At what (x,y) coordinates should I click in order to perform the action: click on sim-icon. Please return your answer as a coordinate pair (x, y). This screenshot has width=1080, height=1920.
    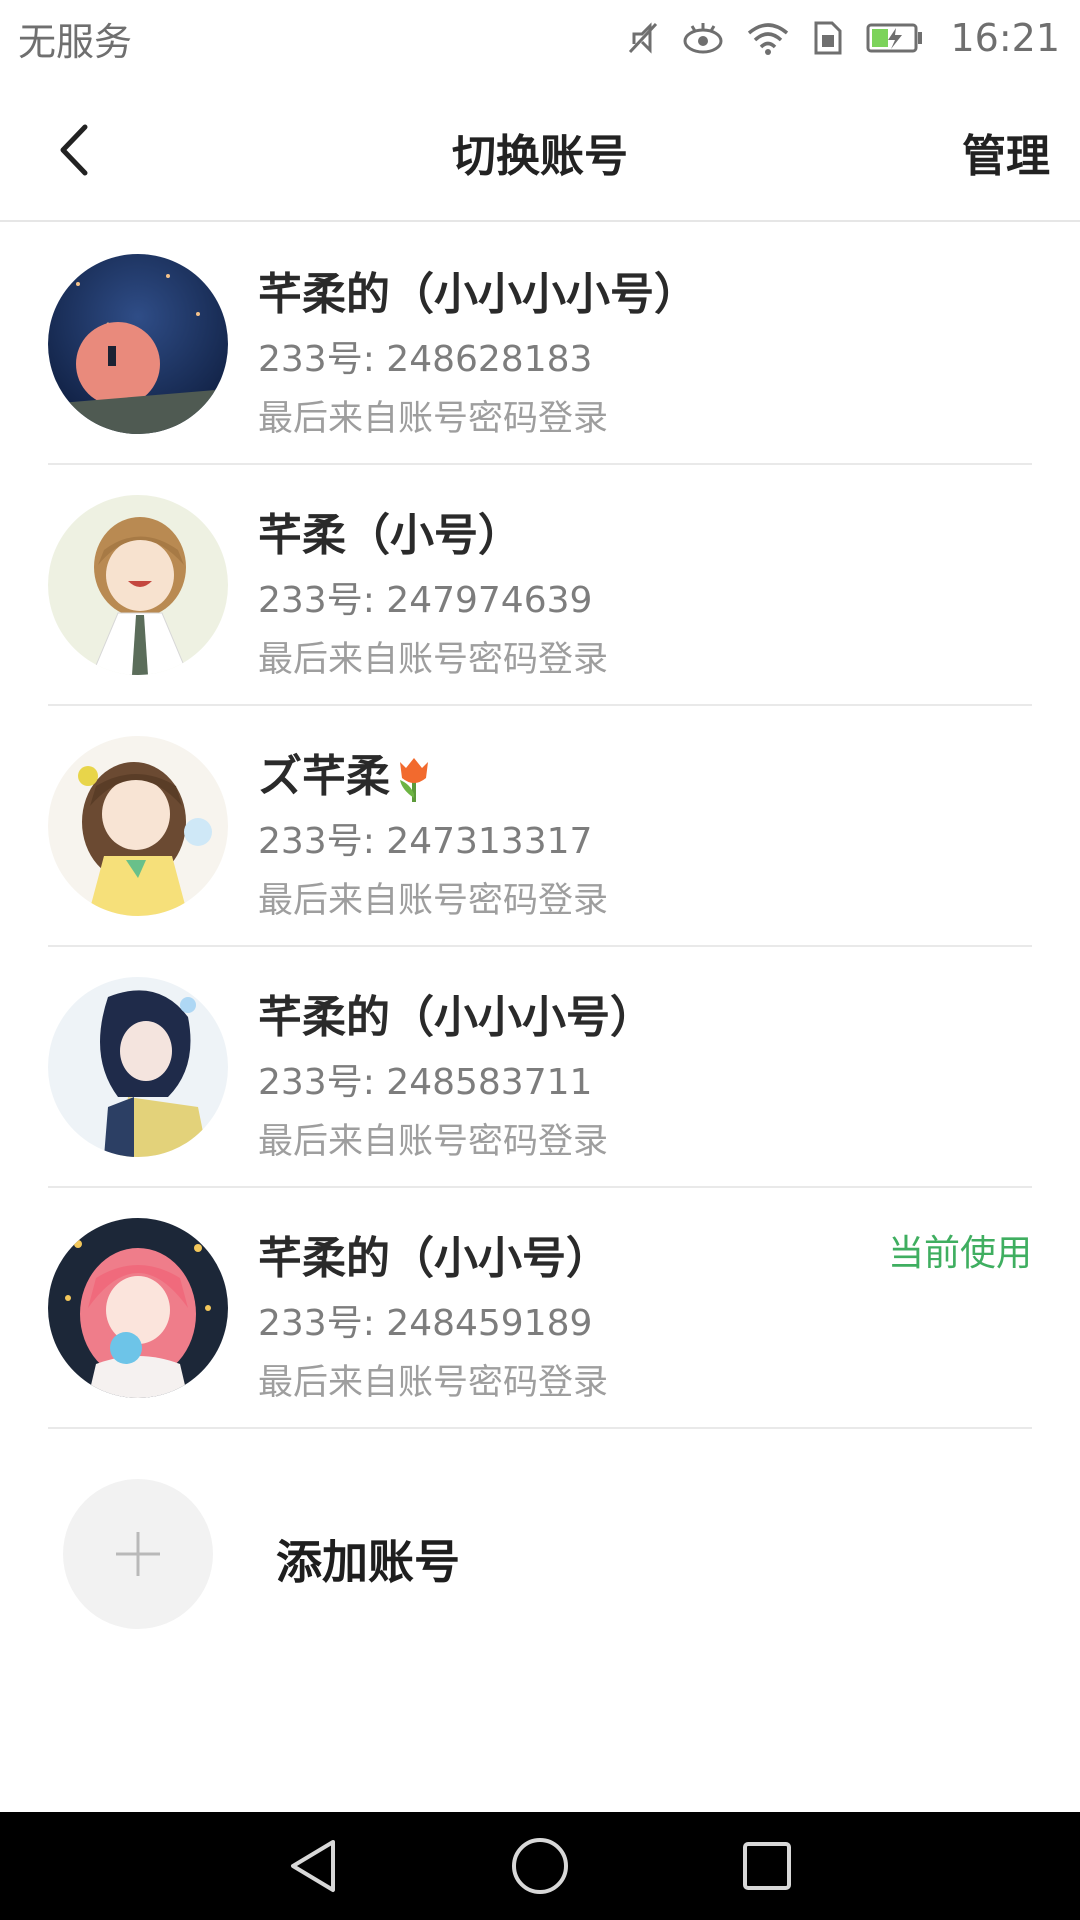
    Looking at the image, I should click on (828, 38).